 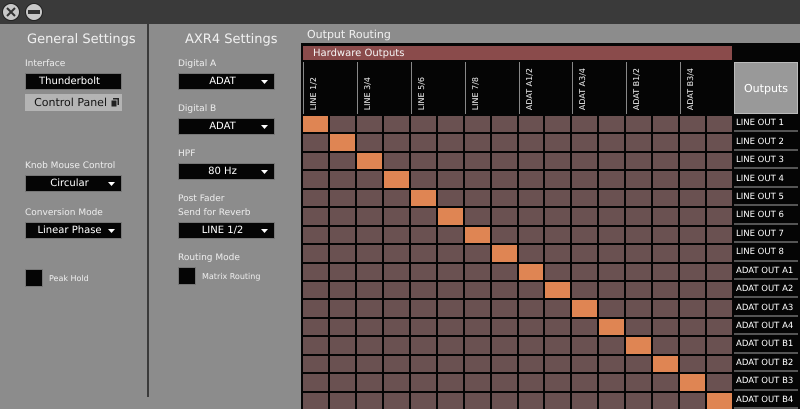 I want to click on knob-mode-dropdown: Circular, so click(x=73, y=183).